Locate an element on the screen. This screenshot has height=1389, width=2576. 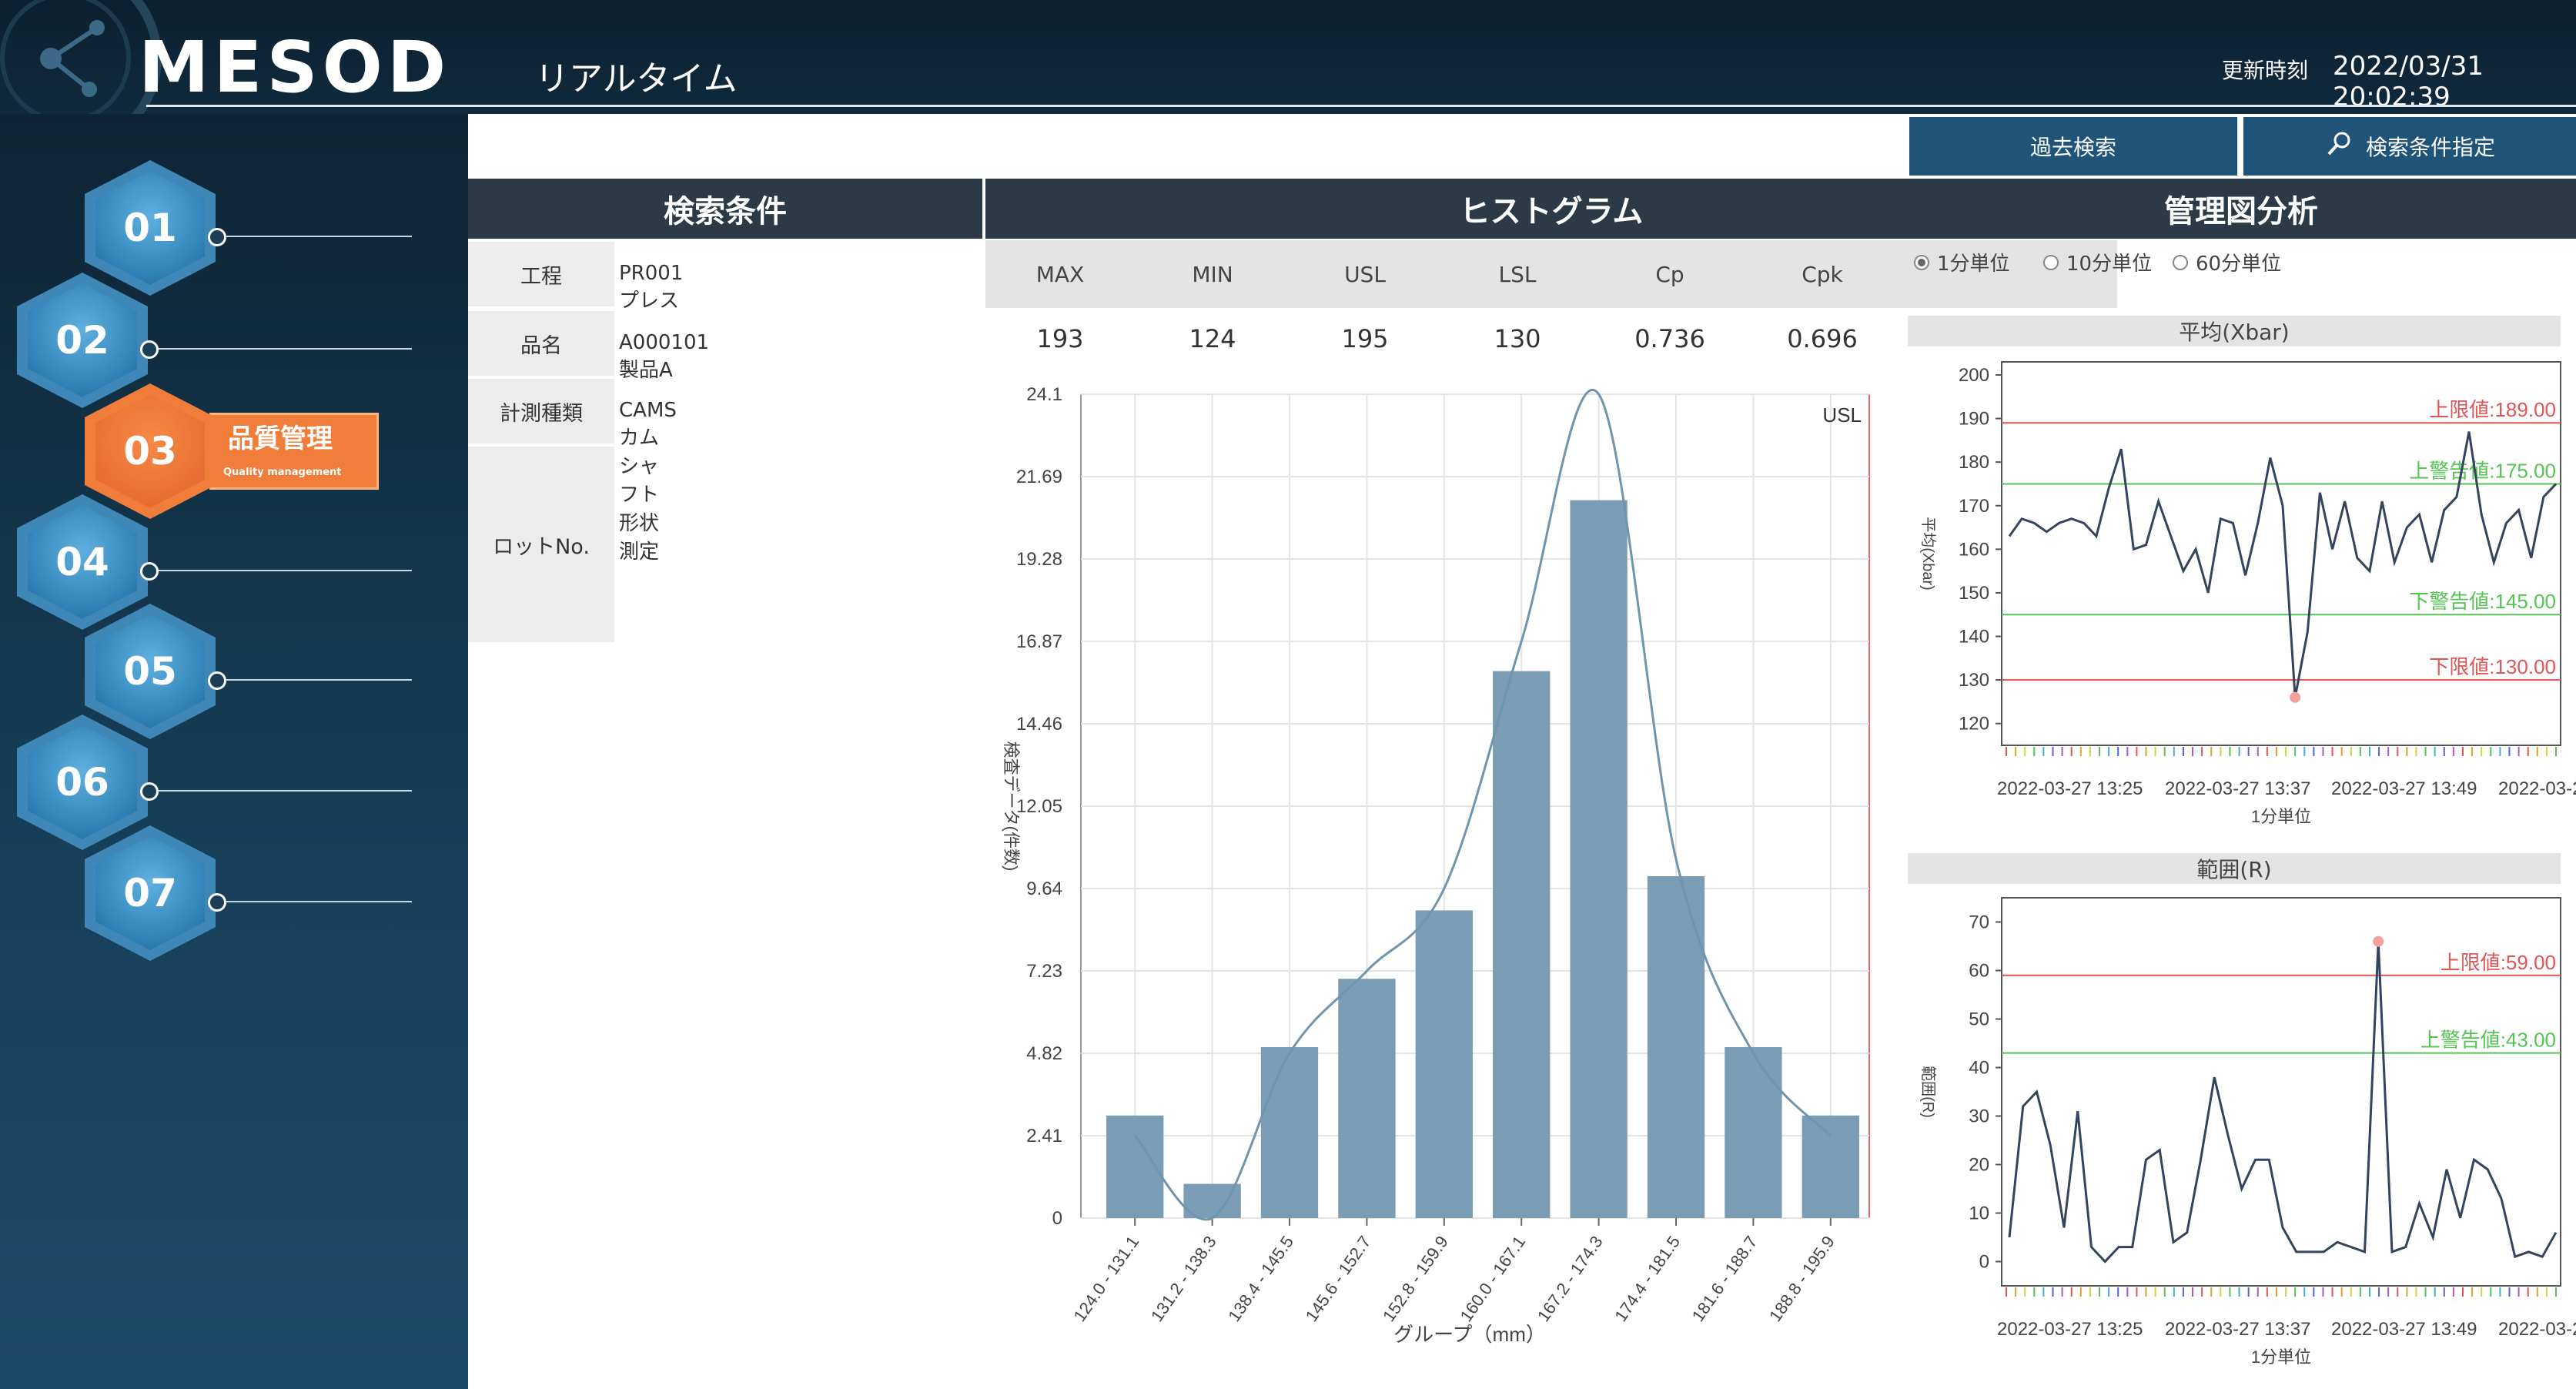
y-tick-label: 60 is located at coordinates (1979, 971).